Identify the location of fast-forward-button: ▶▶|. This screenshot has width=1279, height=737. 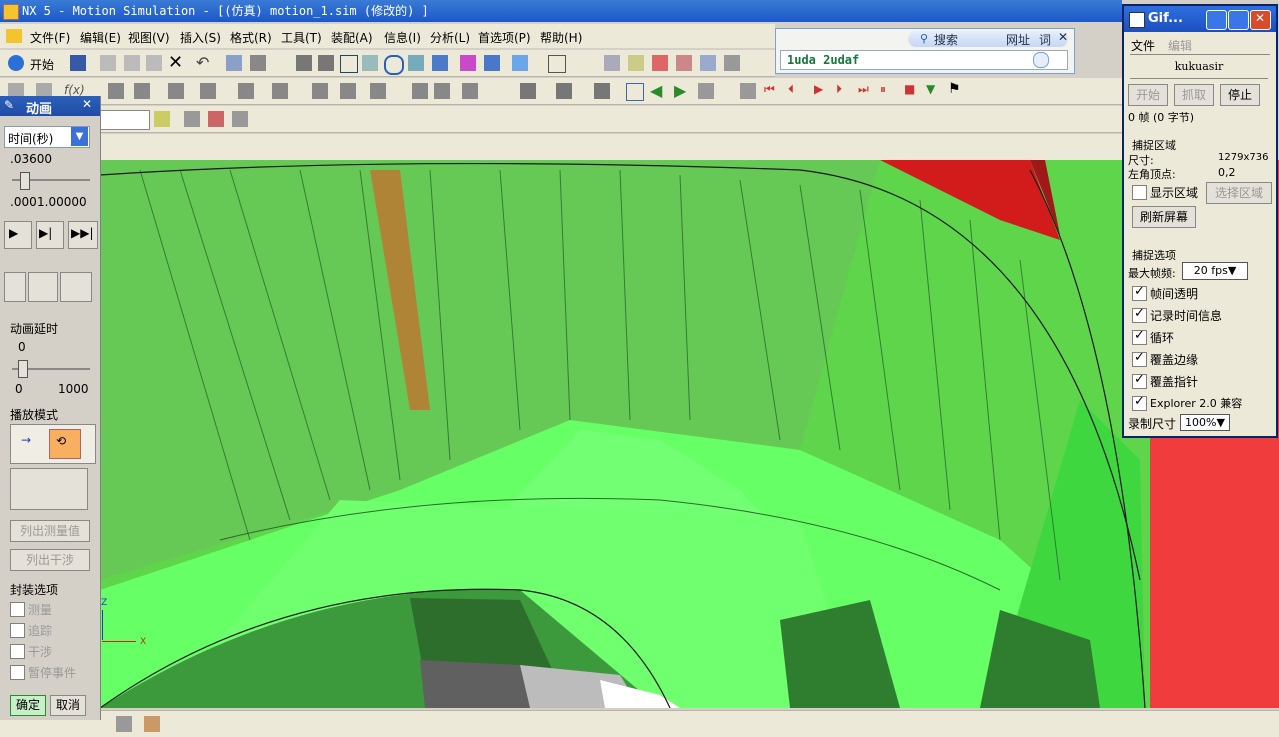
(83, 235).